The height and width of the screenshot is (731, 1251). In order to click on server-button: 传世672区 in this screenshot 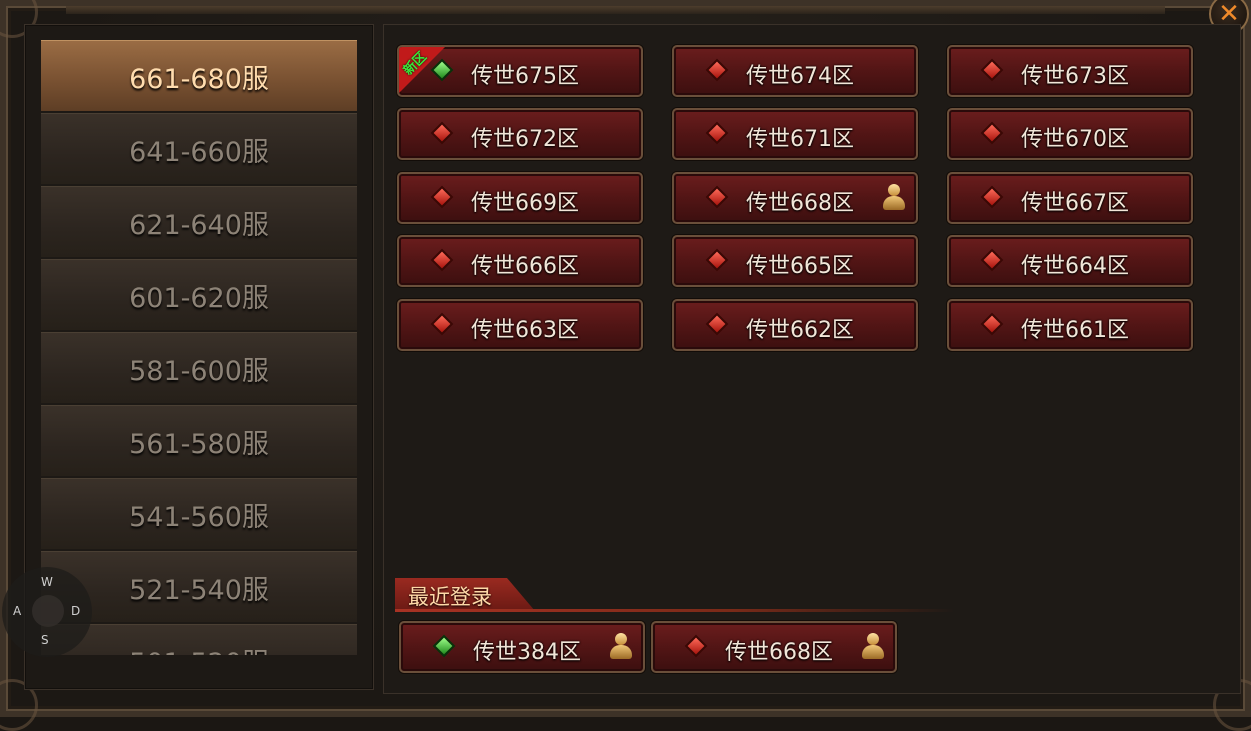, I will do `click(520, 134)`.